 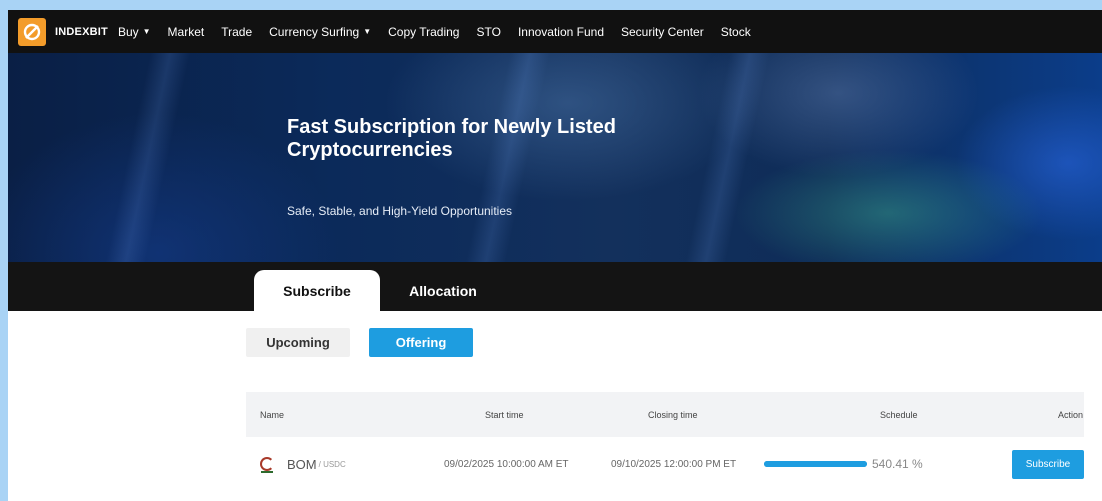 I want to click on nav-item-label: Buy, so click(x=128, y=31).